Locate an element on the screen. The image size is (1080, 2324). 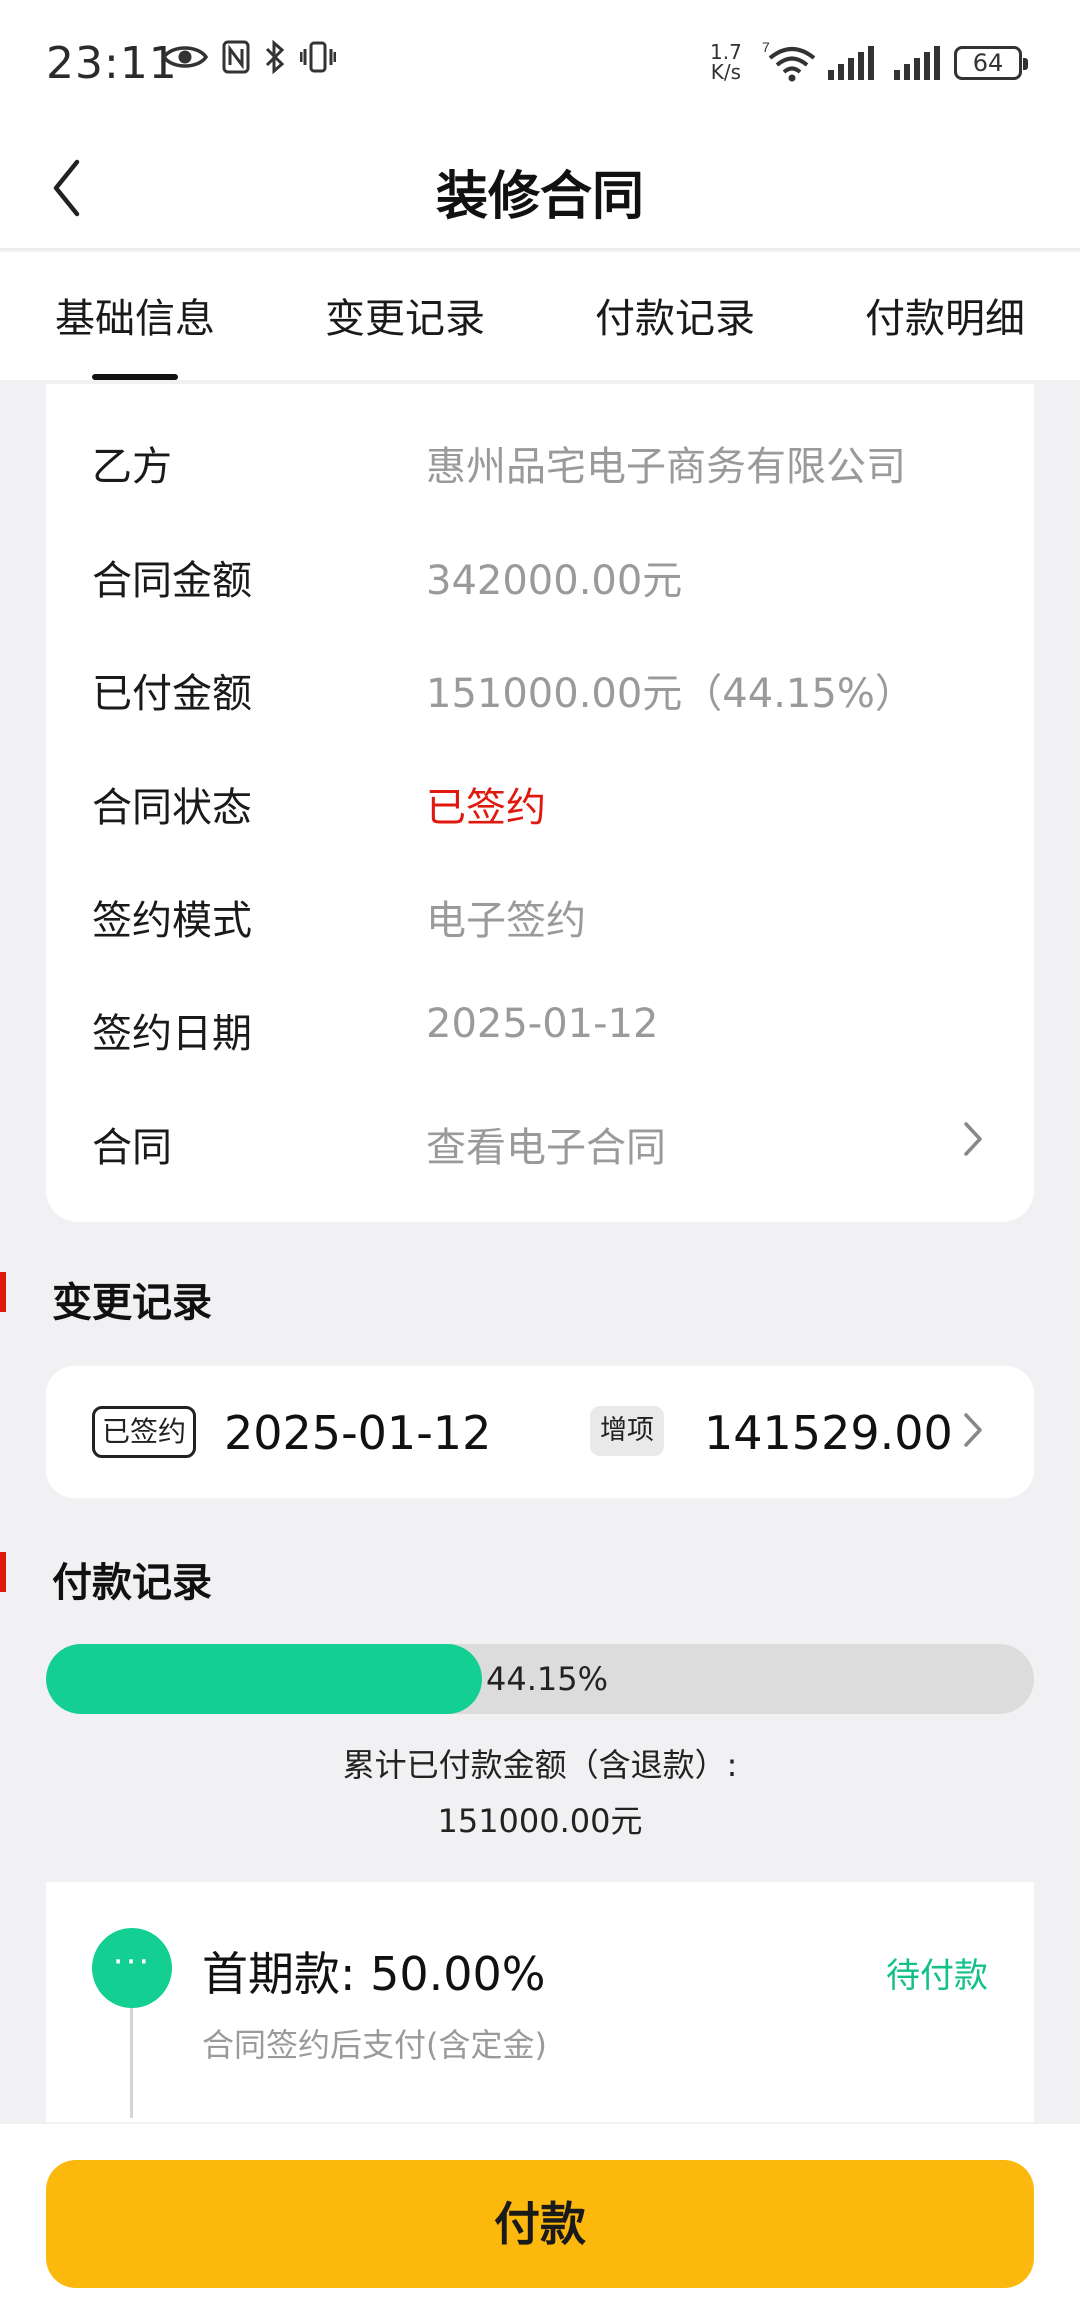
change-amount: 141529.00 is located at coordinates (828, 1433).